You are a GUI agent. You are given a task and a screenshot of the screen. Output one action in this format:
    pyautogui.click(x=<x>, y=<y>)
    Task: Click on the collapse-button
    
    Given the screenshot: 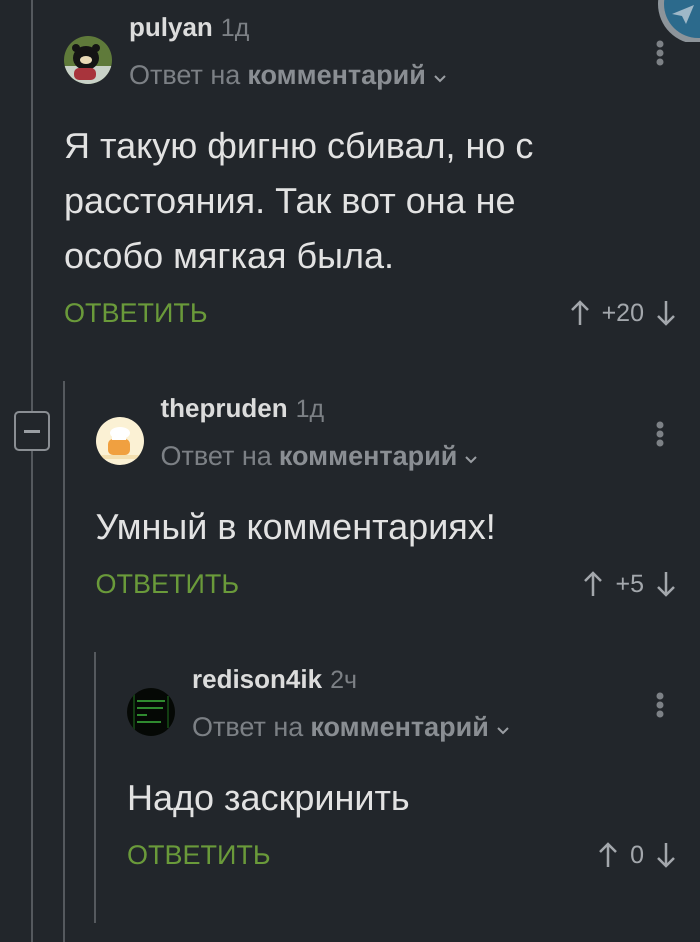 What is the action you would take?
    pyautogui.click(x=32, y=431)
    